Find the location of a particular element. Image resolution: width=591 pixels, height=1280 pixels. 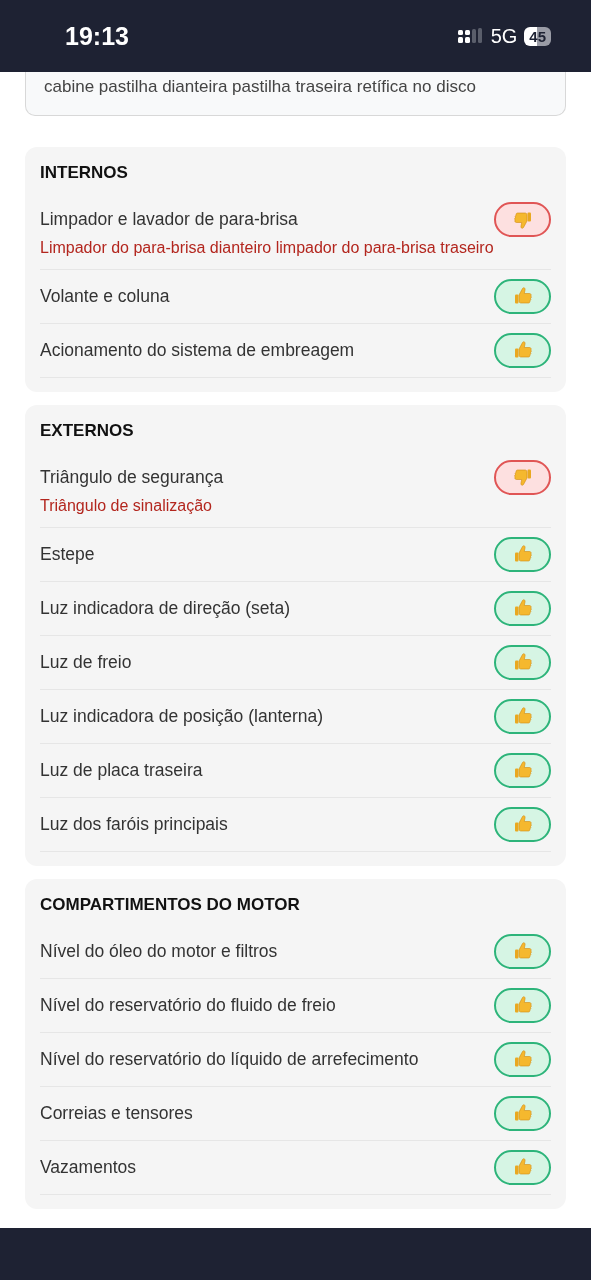

item-label: Triângulo de segurança is located at coordinates (132, 477).